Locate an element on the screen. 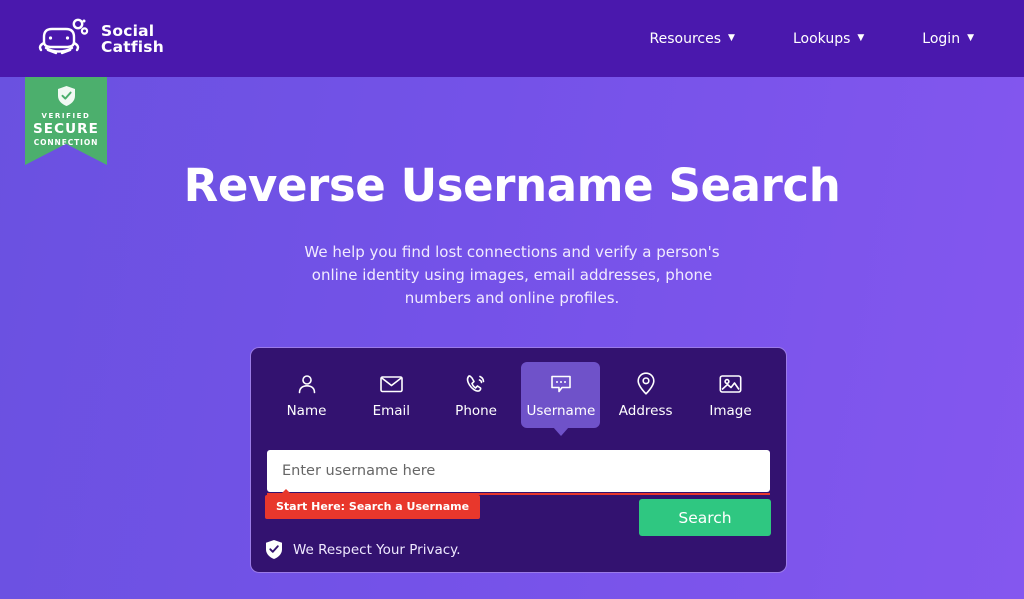  tab-label-phone: Phone is located at coordinates (476, 411).